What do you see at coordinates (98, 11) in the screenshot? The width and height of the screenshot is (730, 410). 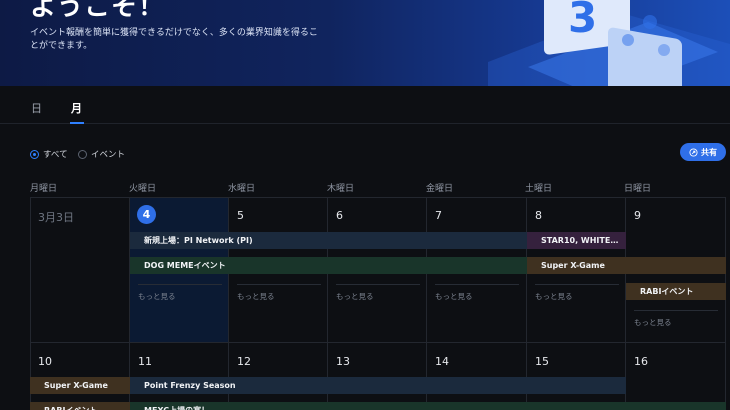 I see `hero-title: ようこそ！` at bounding box center [98, 11].